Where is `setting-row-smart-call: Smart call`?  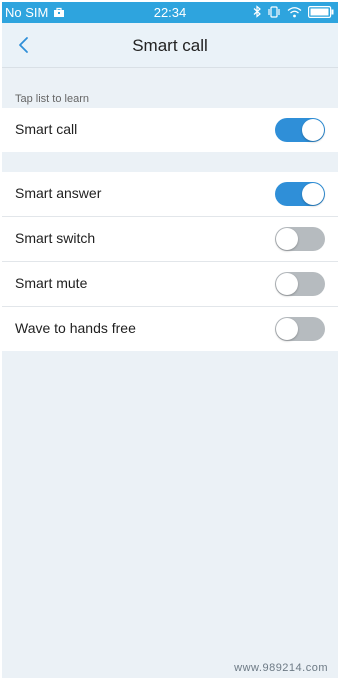 setting-row-smart-call: Smart call is located at coordinates (170, 130).